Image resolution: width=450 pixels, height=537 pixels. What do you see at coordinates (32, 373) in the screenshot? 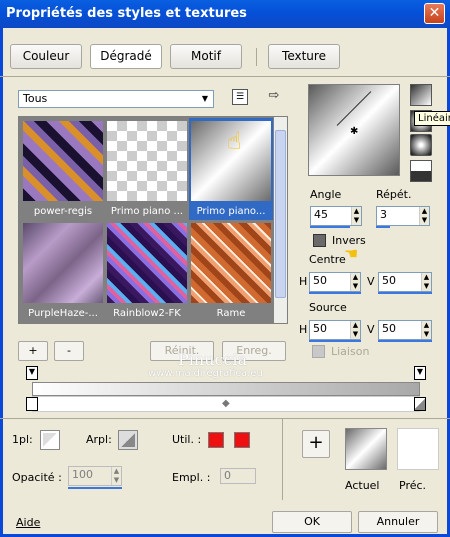
I see `left-stop-marker-icon: ▼` at bounding box center [32, 373].